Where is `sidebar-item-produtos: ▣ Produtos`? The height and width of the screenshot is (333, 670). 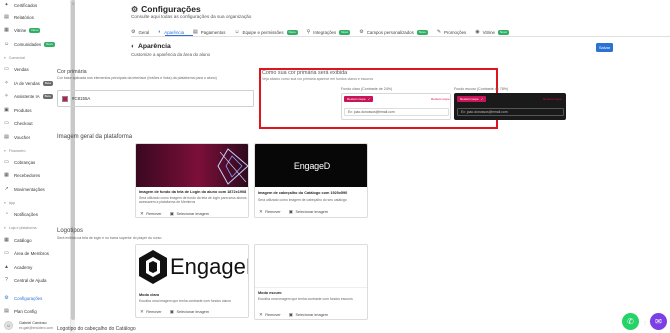 sidebar-item-produtos: ▣ Produtos is located at coordinates (17, 110).